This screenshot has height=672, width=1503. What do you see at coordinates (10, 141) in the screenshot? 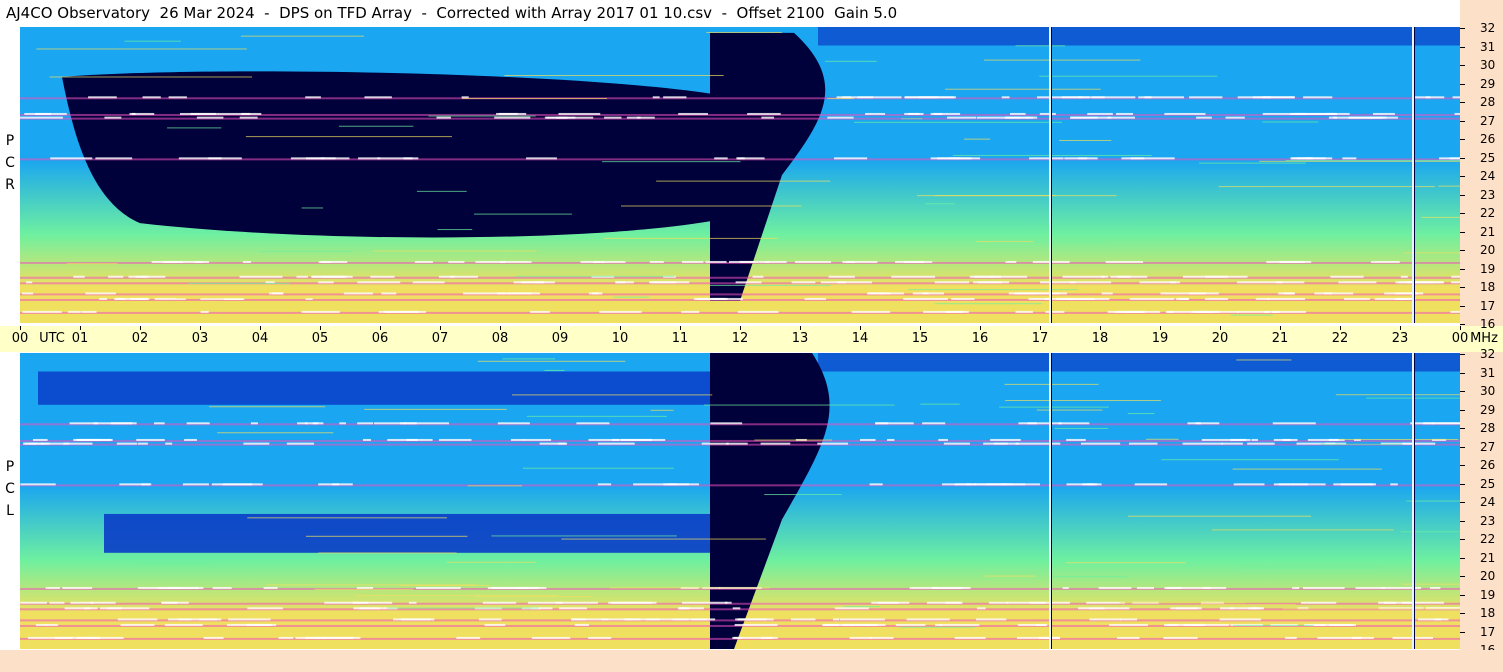
I see `panel-label-letter: P` at bounding box center [10, 141].